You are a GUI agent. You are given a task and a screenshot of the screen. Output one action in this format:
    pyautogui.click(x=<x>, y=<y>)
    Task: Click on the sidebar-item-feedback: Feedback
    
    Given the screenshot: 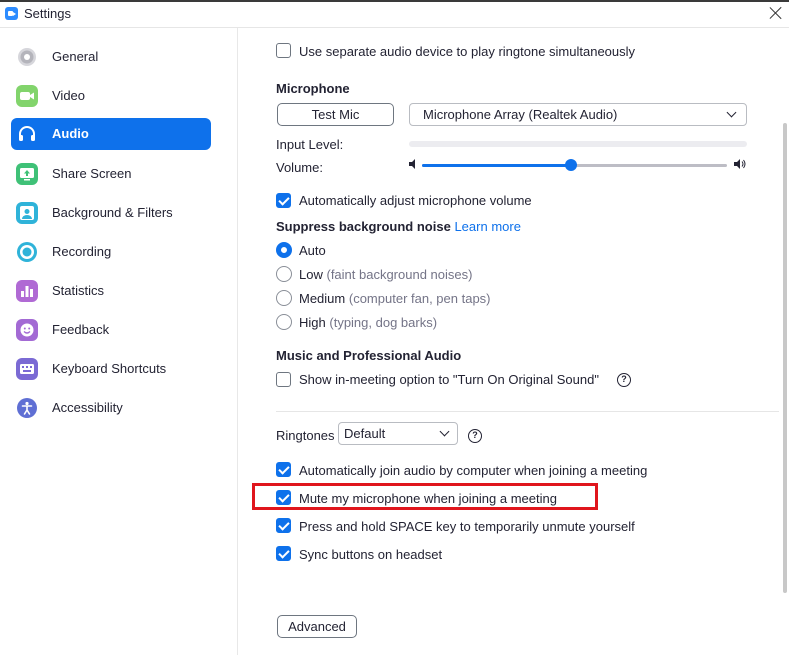 What is the action you would take?
    pyautogui.click(x=111, y=330)
    